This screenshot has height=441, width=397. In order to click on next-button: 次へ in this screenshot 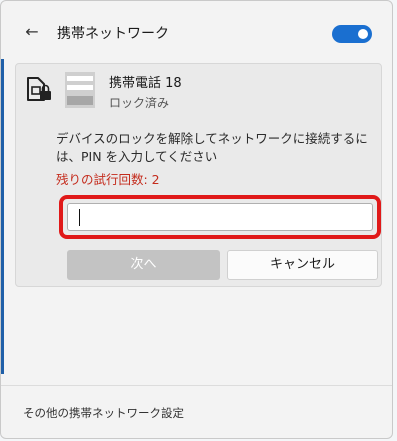, I will do `click(143, 265)`.